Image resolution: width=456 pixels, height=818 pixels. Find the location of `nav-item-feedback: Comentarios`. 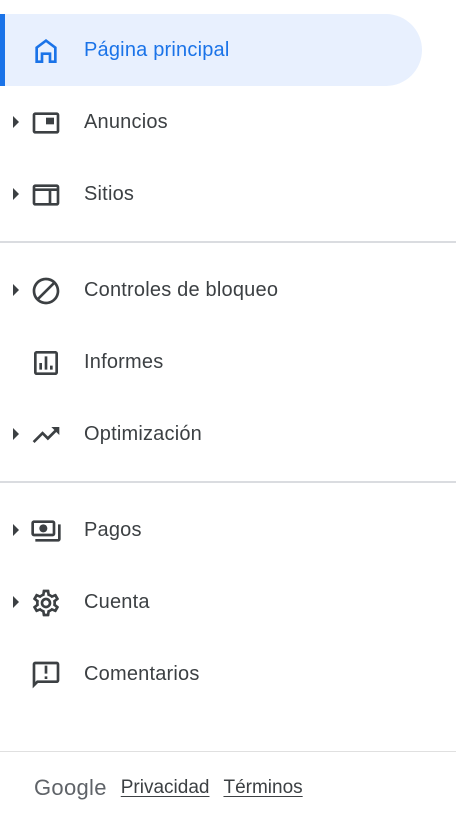

nav-item-feedback: Comentarios is located at coordinates (211, 674).